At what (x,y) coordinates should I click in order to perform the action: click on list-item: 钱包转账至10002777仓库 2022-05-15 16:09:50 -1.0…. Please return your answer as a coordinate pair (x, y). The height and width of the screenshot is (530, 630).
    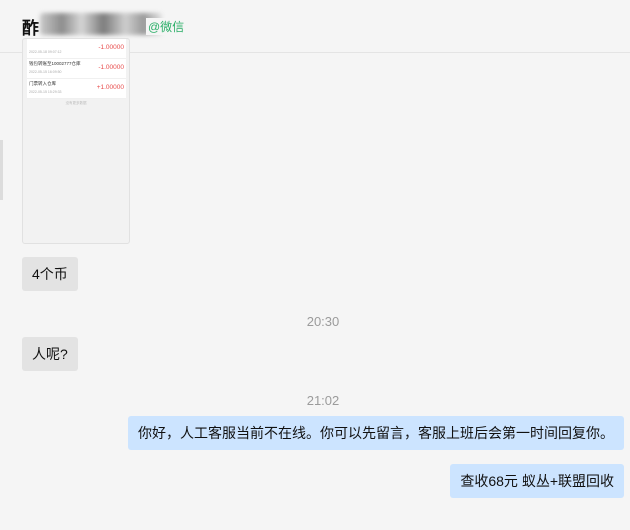
    Looking at the image, I should click on (76, 69).